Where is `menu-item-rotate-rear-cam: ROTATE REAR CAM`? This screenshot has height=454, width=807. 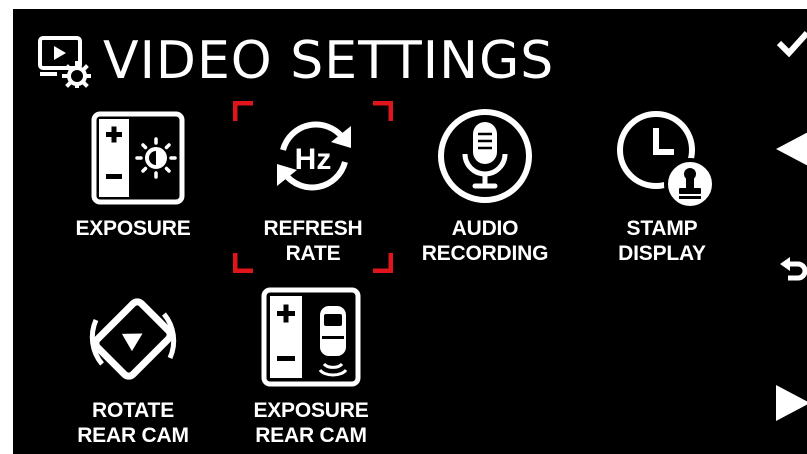
menu-item-rotate-rear-cam: ROTATE REAR CAM is located at coordinates (133, 366).